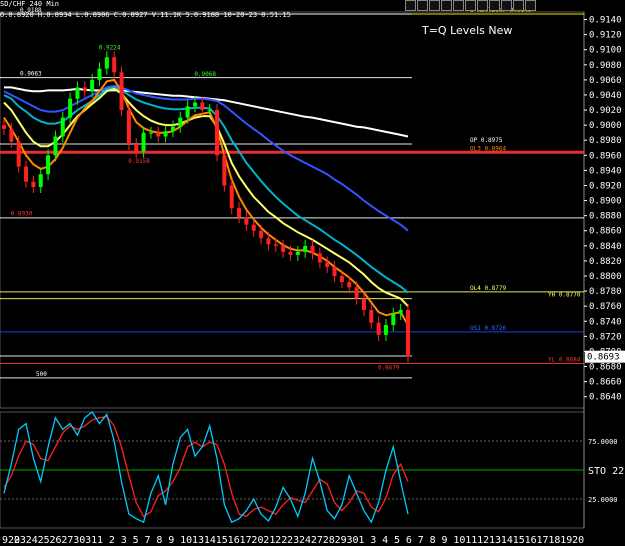  I want to click on price-tick-label: 0.8940, so click(605, 171).